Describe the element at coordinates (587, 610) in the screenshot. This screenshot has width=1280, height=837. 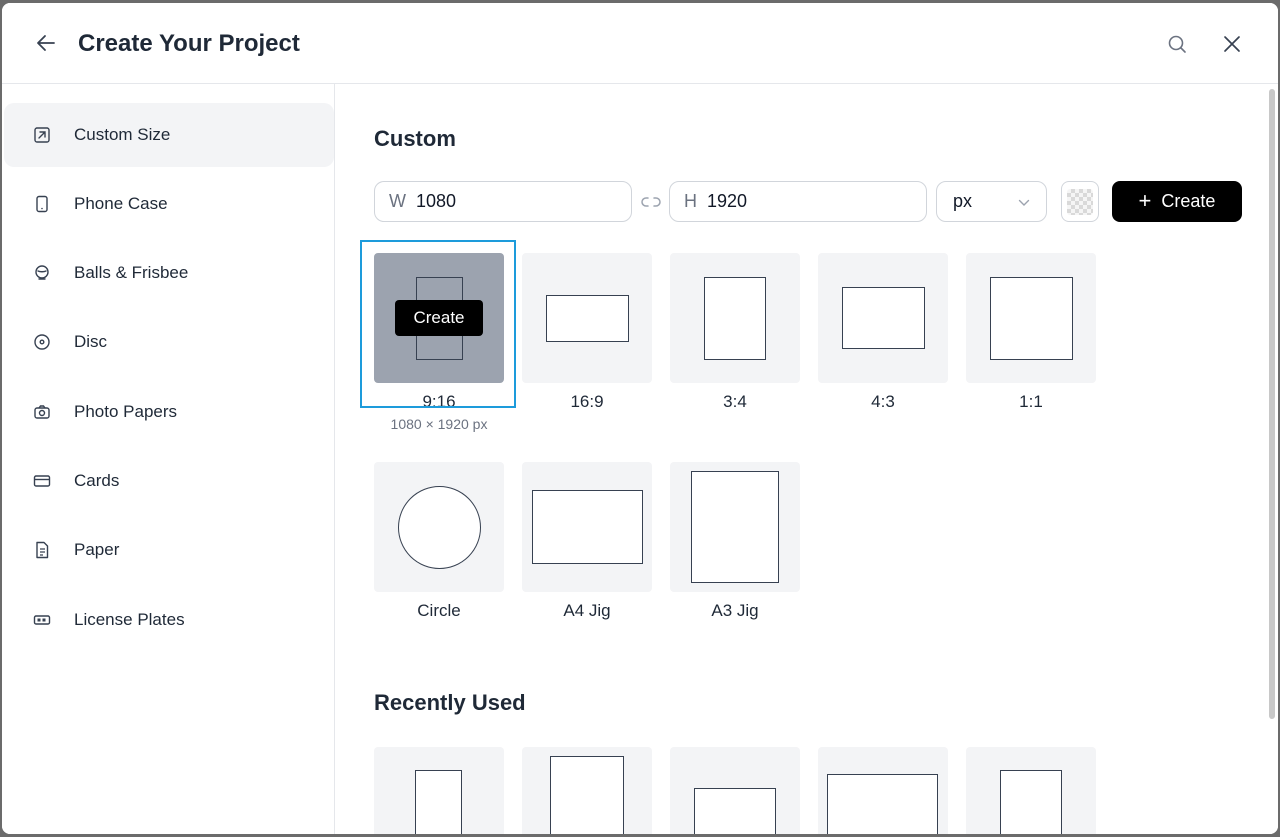
I see `preset-label: A4 Jig` at that location.